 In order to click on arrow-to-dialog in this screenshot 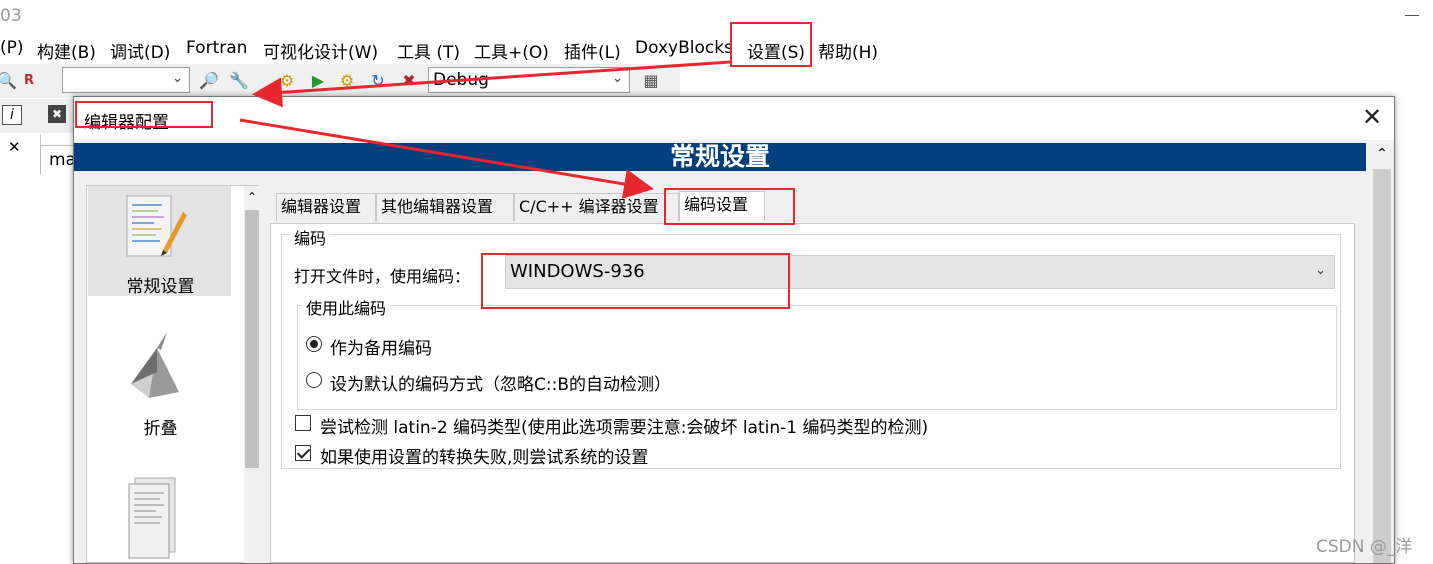, I will do `click(491, 84)`.